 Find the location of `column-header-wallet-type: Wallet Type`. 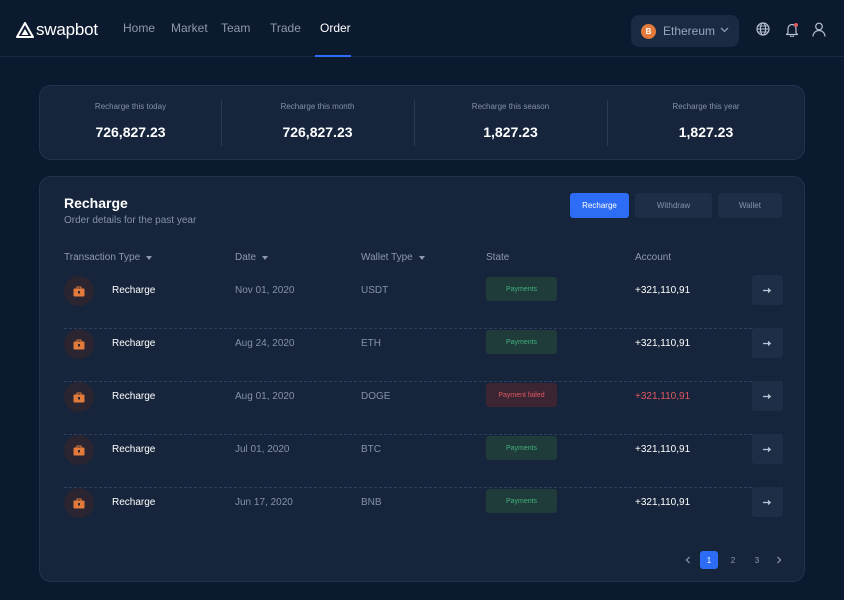

column-header-wallet-type: Wallet Type is located at coordinates (393, 257).